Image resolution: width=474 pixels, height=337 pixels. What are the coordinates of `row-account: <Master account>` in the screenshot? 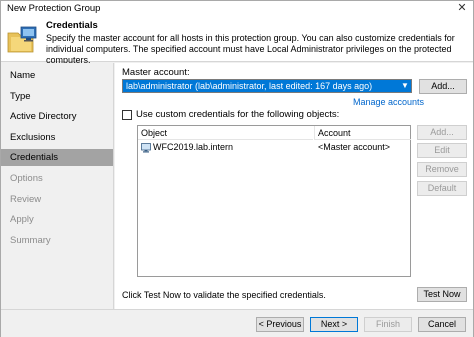 It's located at (354, 147).